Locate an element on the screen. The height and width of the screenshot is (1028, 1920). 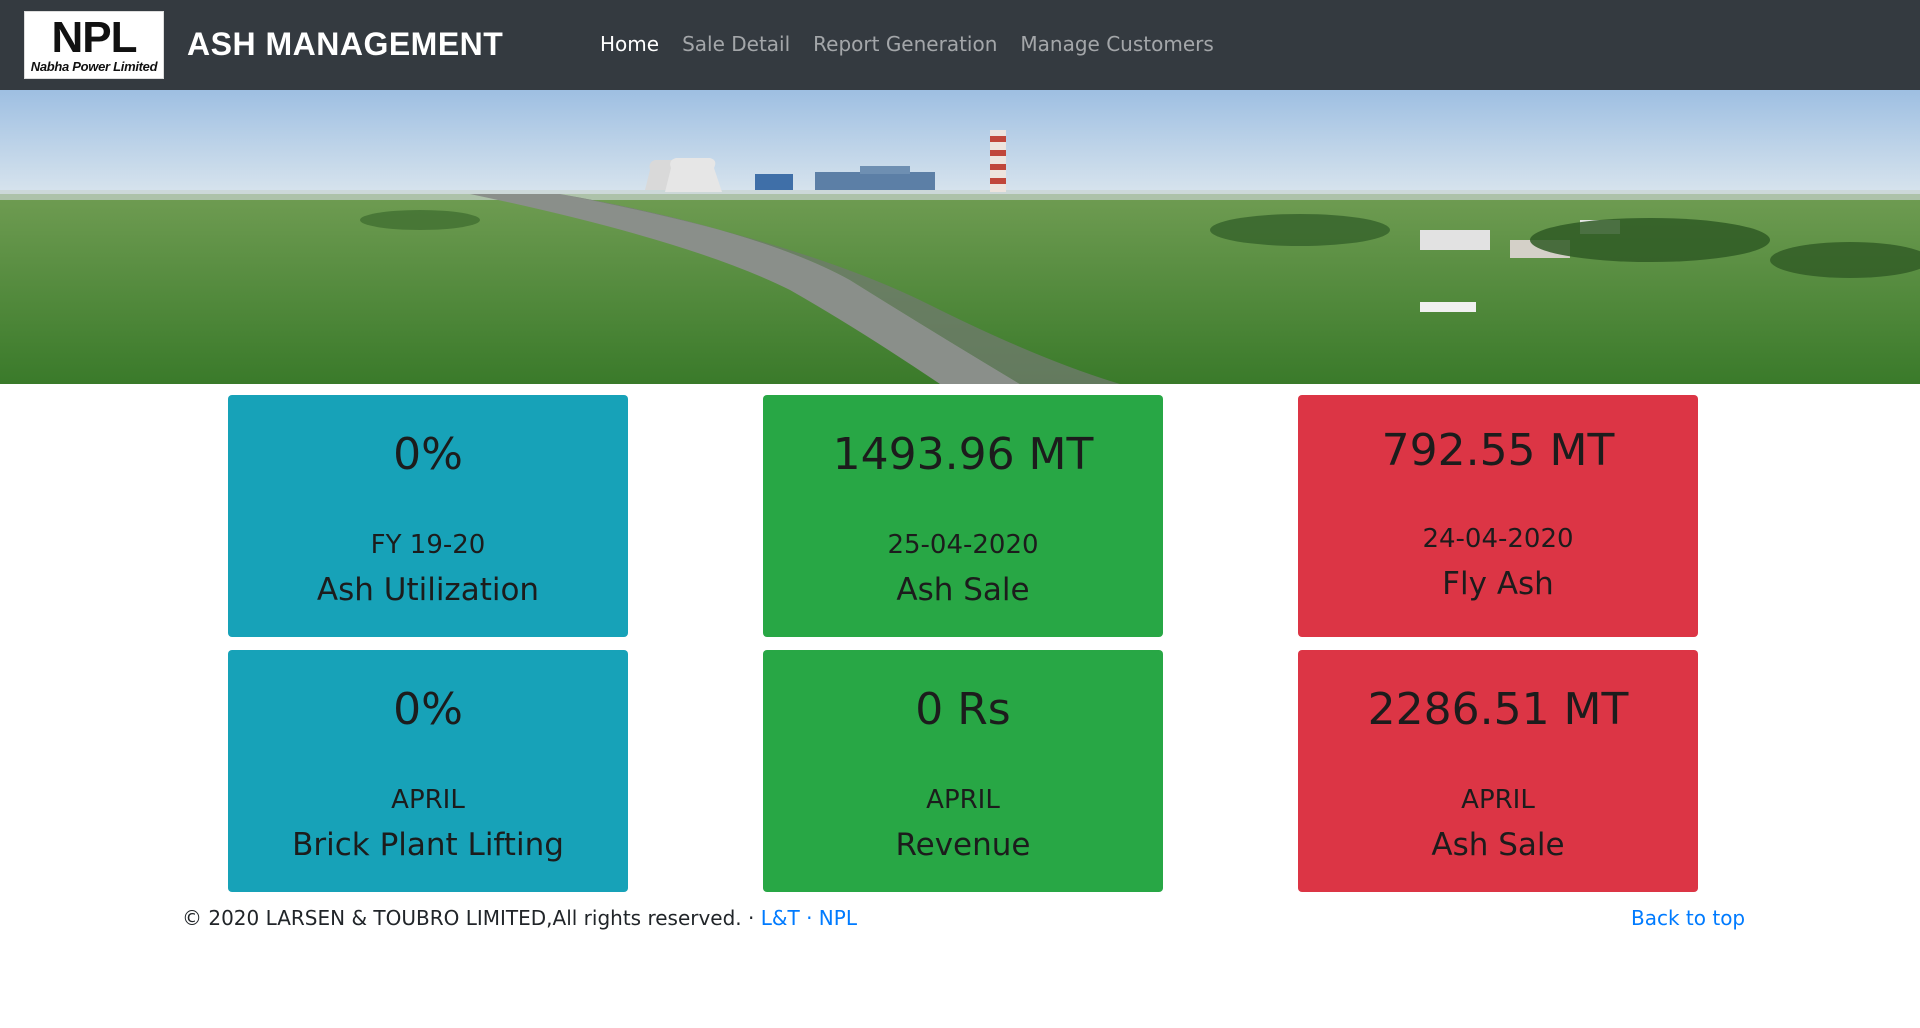
logo-mark: NPL is located at coordinates (94, 37).